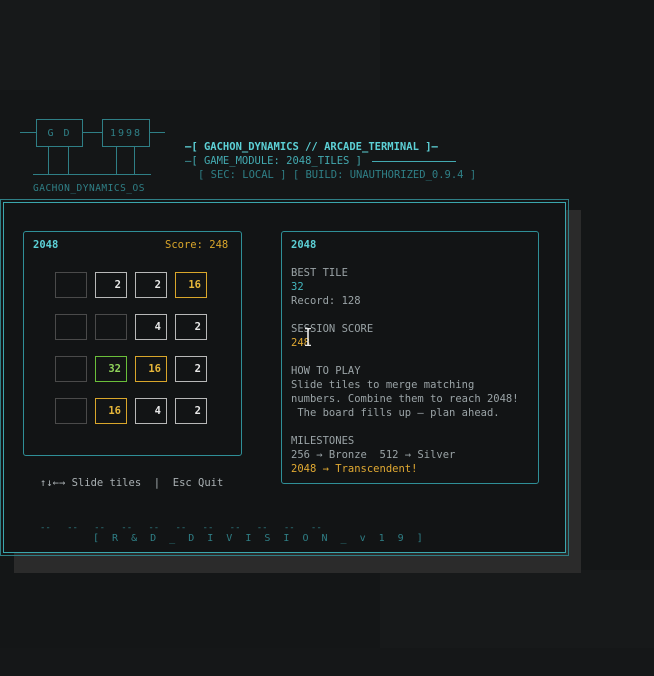 The image size is (654, 676). What do you see at coordinates (197, 245) in the screenshot?
I see `score-display: Score: 248` at bounding box center [197, 245].